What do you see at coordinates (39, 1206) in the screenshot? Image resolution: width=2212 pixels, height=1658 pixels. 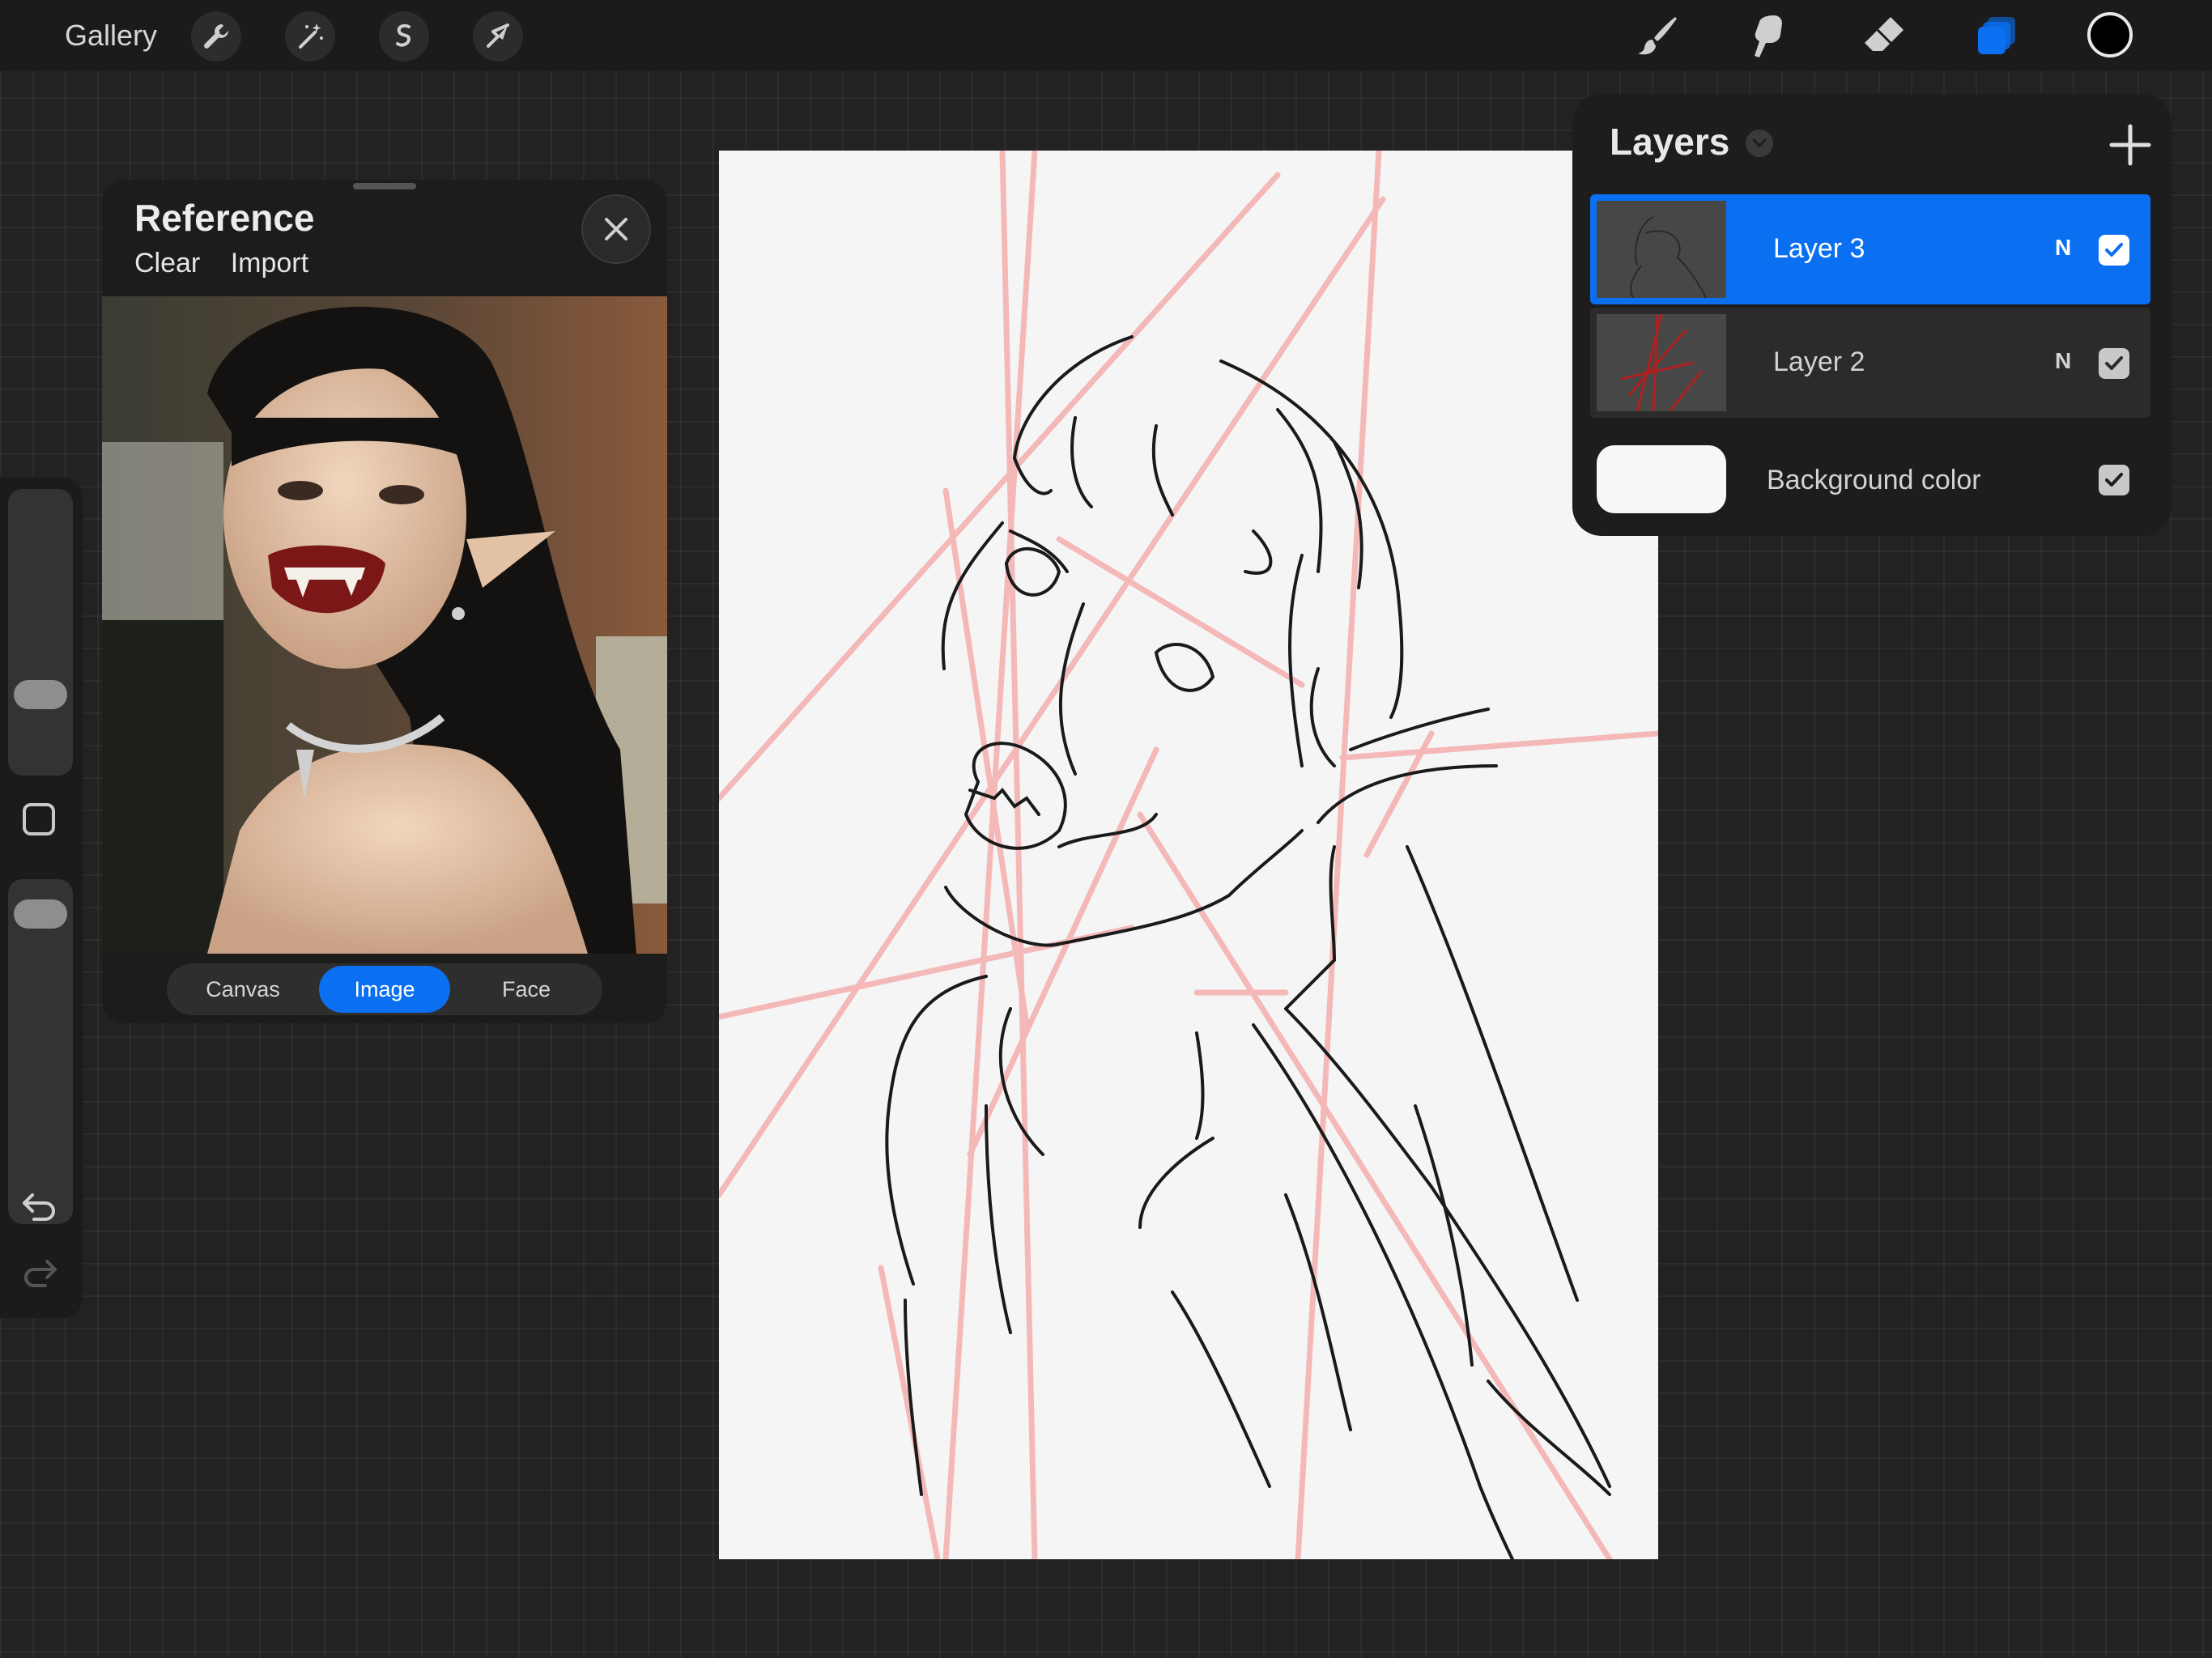 I see `undo-icon` at bounding box center [39, 1206].